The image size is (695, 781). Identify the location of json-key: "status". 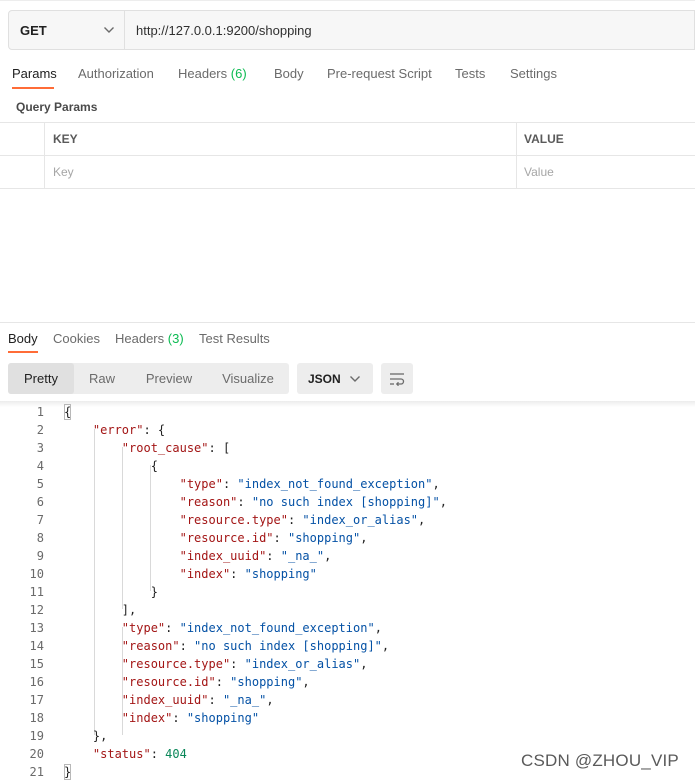
(121, 754).